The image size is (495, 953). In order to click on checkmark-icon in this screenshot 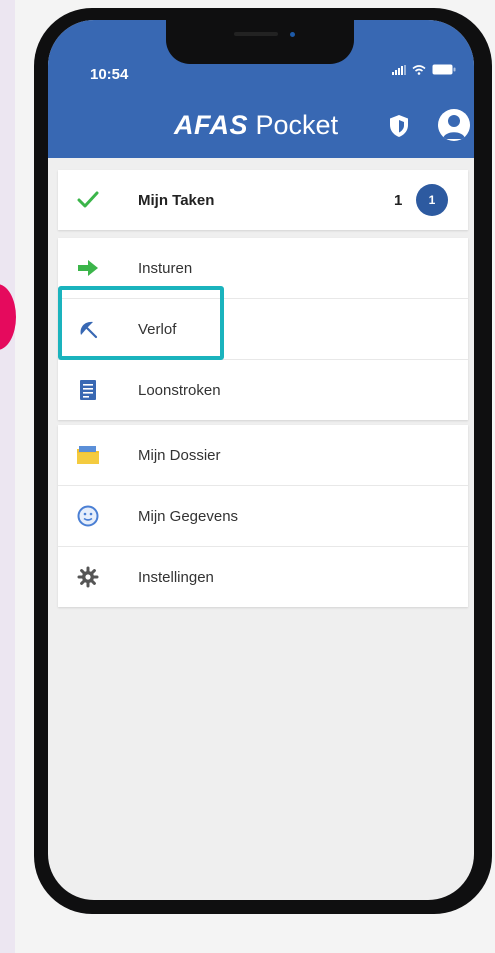, I will do `click(88, 200)`.